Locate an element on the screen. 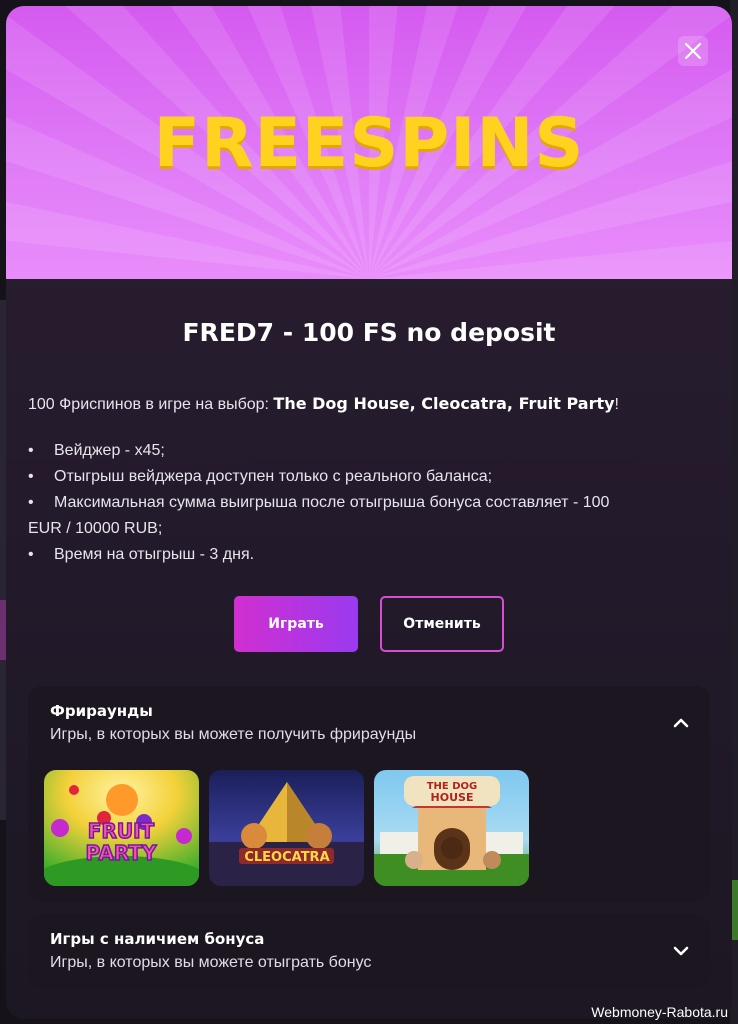 The width and height of the screenshot is (738, 1024). intro-end: ! is located at coordinates (616, 404).